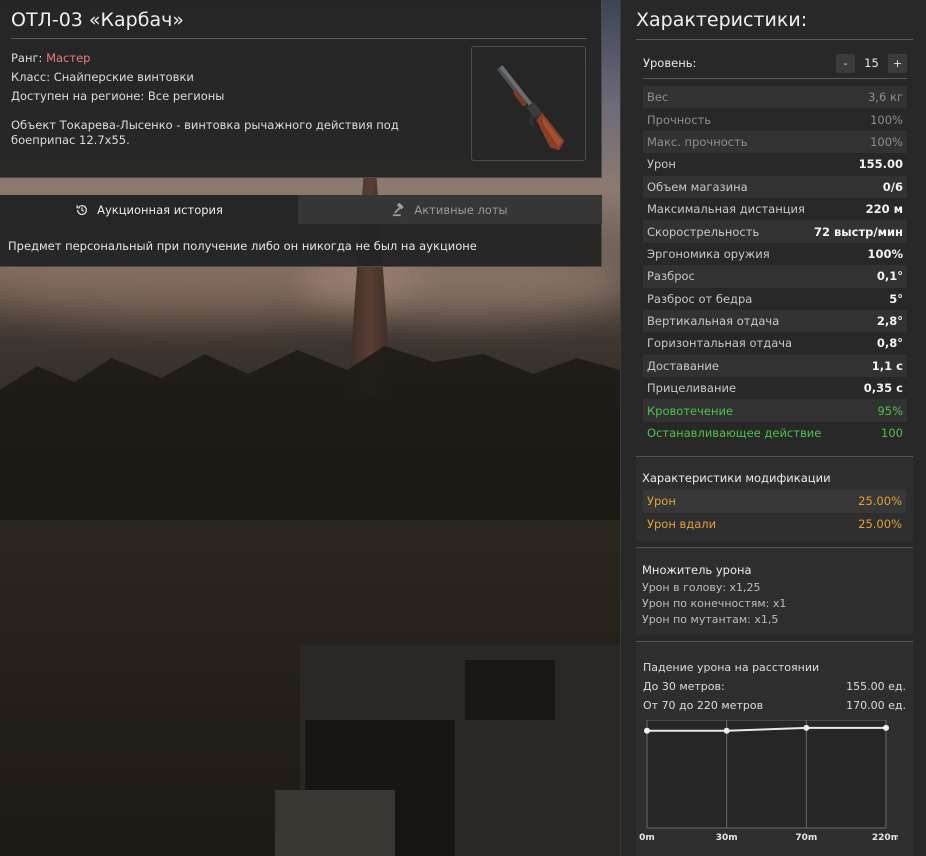  What do you see at coordinates (461, 209) in the screenshot?
I see `tab-label: Активные лоты` at bounding box center [461, 209].